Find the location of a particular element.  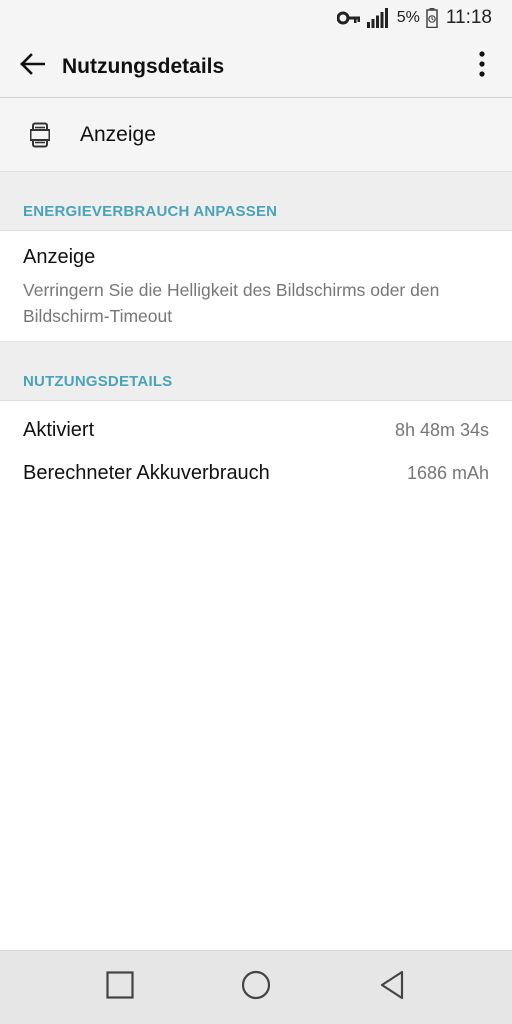

display-icon is located at coordinates (40, 135).